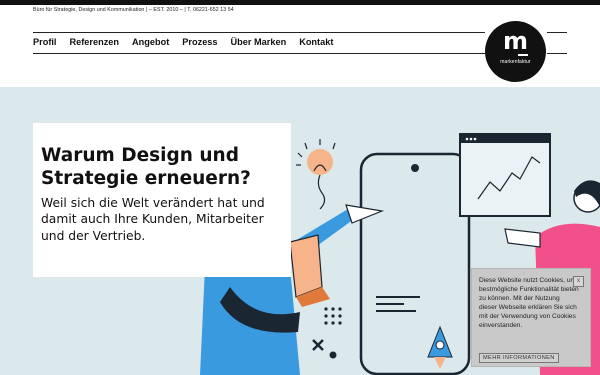 This screenshot has height=375, width=600. I want to click on nav-item-angebot: Angebot, so click(150, 42).